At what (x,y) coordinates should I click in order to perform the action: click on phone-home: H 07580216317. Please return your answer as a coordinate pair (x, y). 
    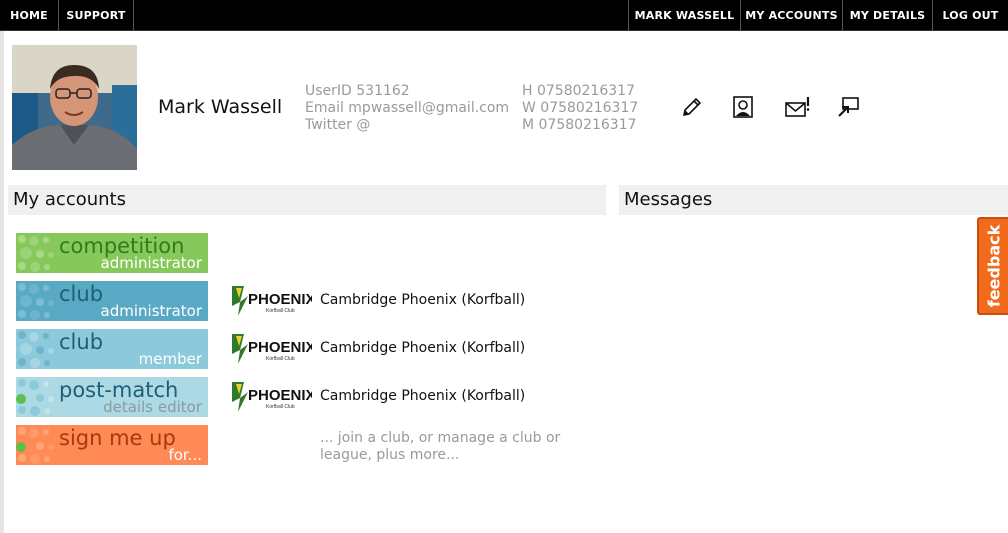
    Looking at the image, I should click on (578, 91).